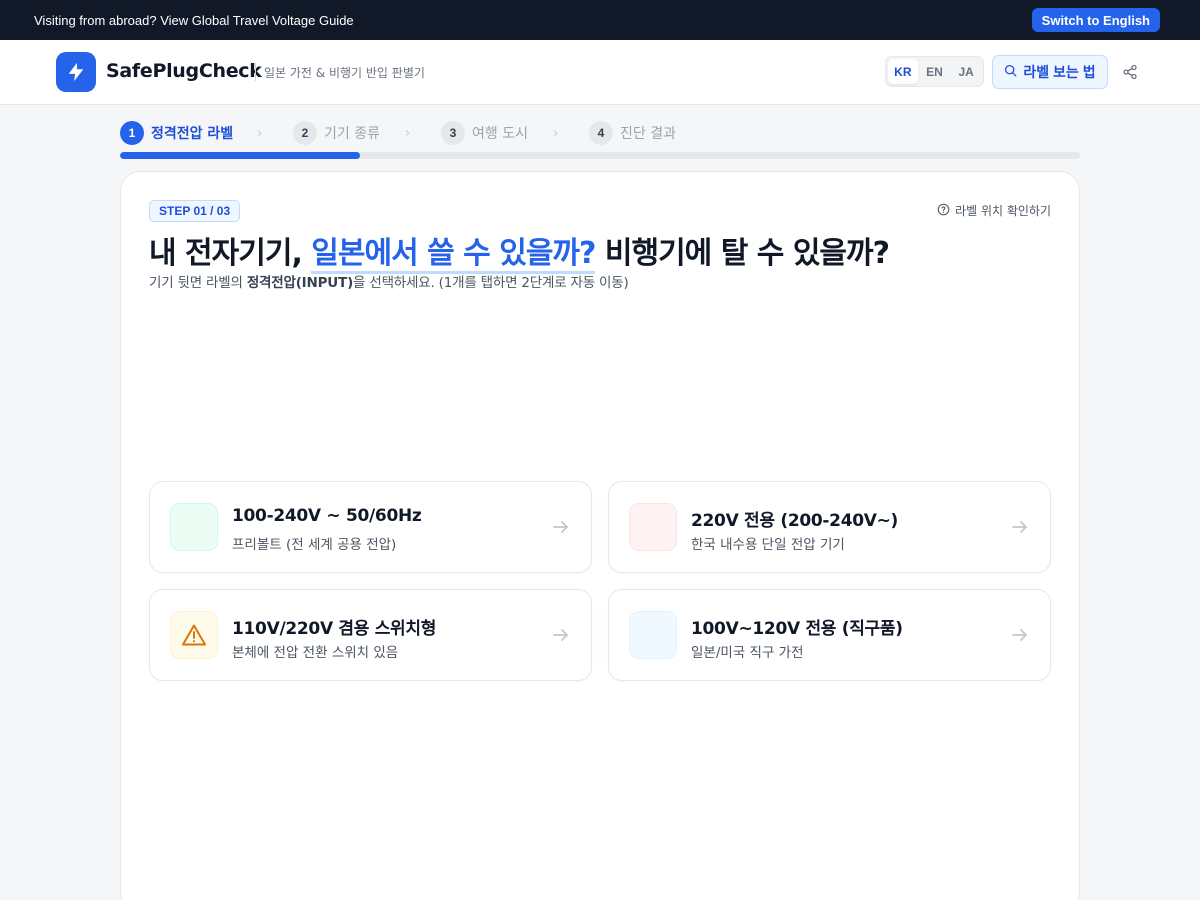 This screenshot has height=900, width=1200. Describe the element at coordinates (903, 71) in the screenshot. I see `lang-kr-button: KR` at that location.